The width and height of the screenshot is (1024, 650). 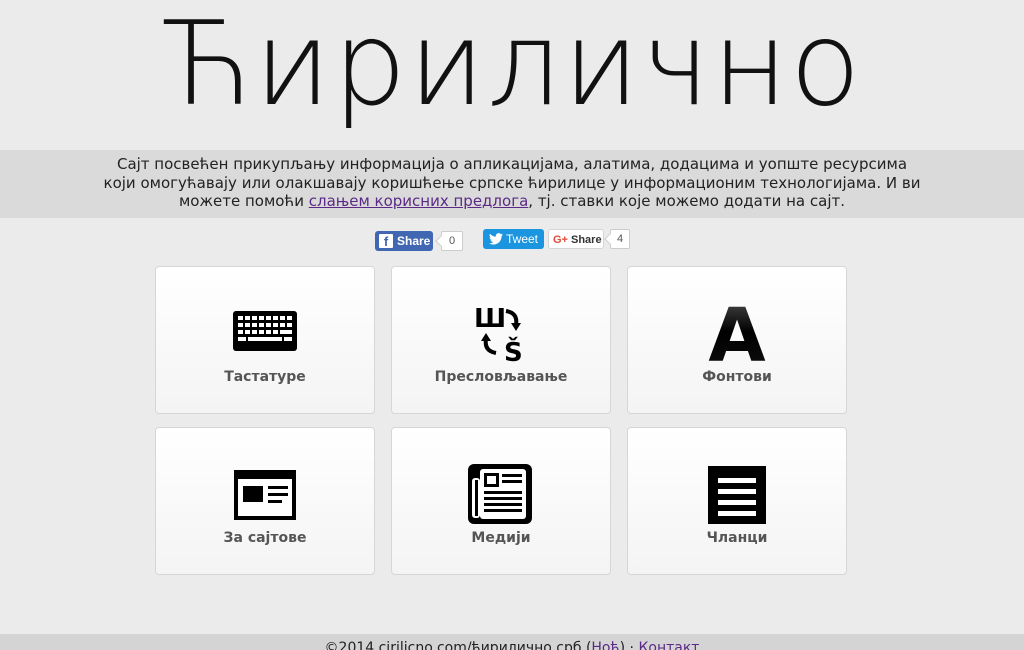 What do you see at coordinates (500, 494) in the screenshot?
I see `newspaper-icon` at bounding box center [500, 494].